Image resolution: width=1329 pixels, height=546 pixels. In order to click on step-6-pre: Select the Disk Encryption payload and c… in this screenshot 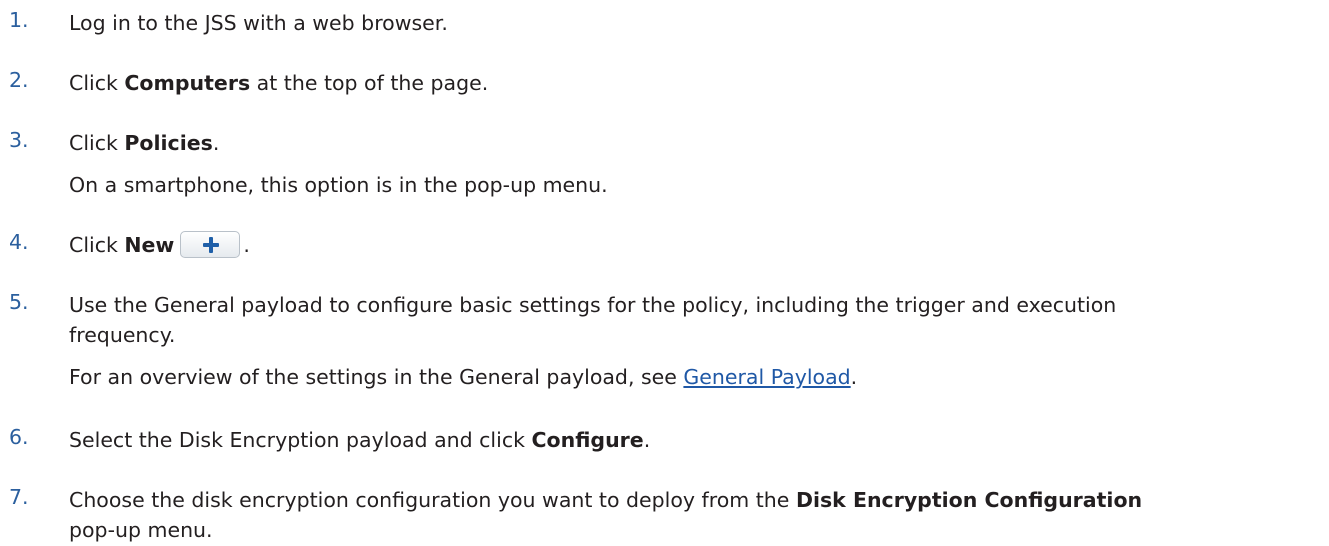, I will do `click(300, 440)`.